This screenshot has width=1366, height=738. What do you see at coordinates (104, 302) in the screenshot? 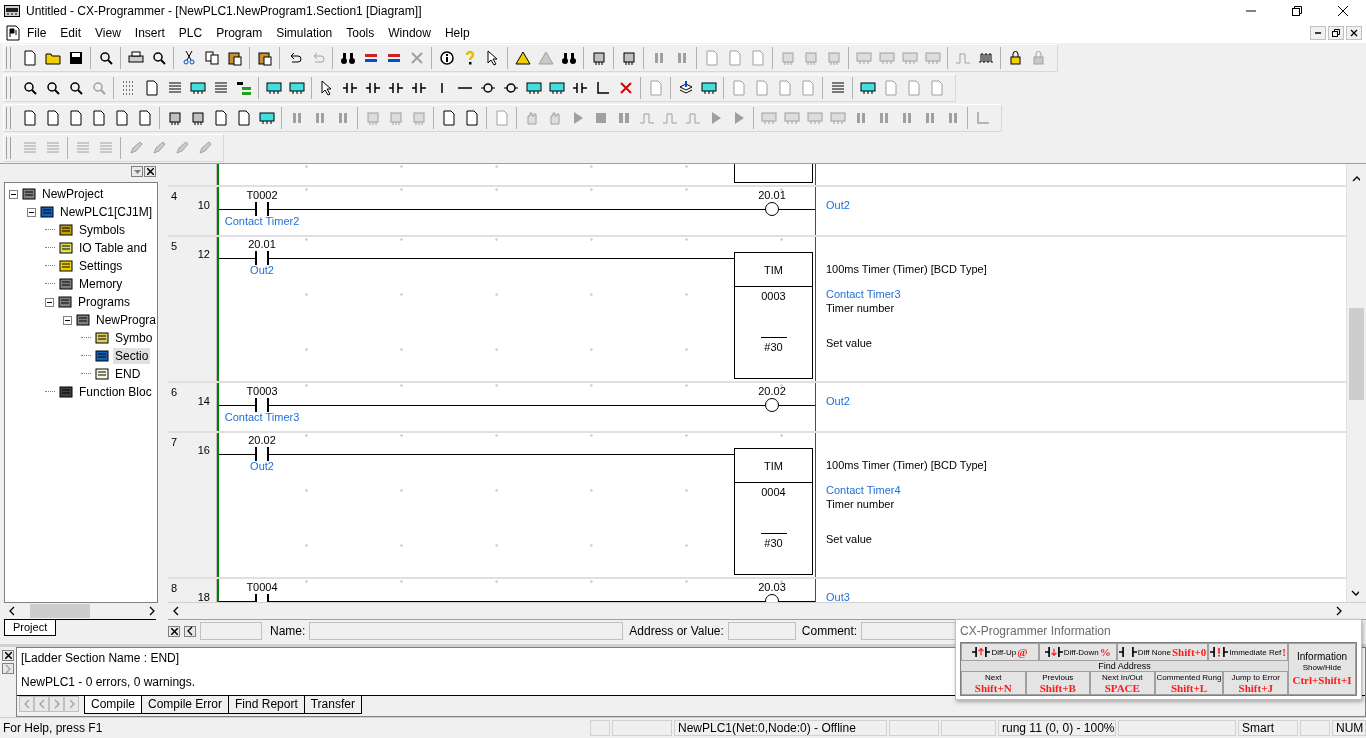
I see `tree-item: Programs` at bounding box center [104, 302].